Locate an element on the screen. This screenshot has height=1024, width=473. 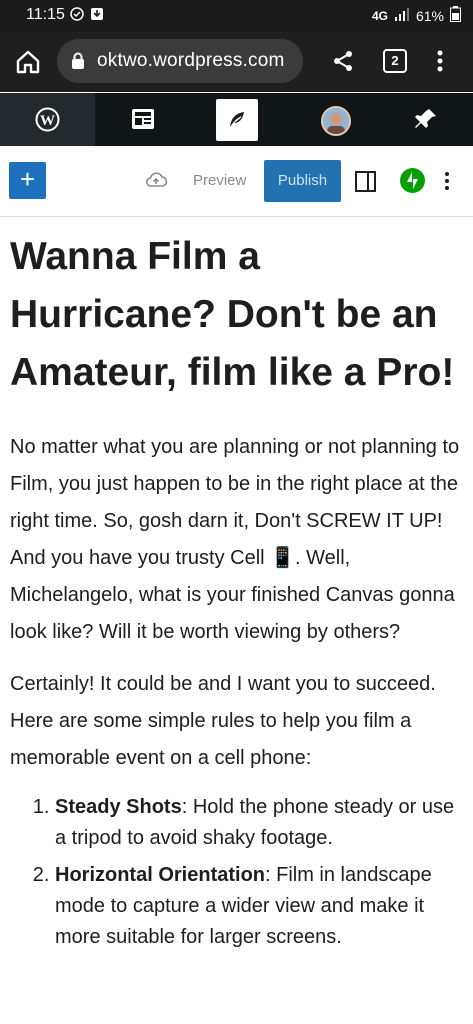
svg-text: W is located at coordinates (47, 121).